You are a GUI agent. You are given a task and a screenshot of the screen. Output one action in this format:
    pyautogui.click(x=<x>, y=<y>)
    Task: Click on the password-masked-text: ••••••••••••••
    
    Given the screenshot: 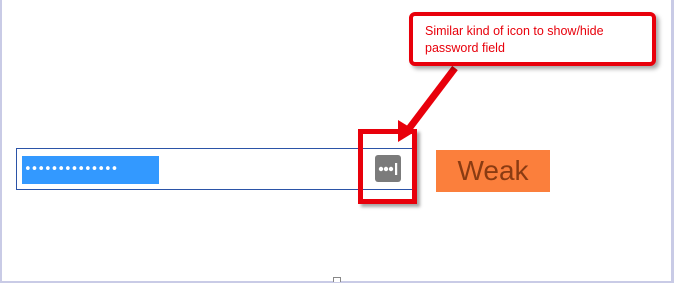 What is the action you would take?
    pyautogui.click(x=90, y=170)
    